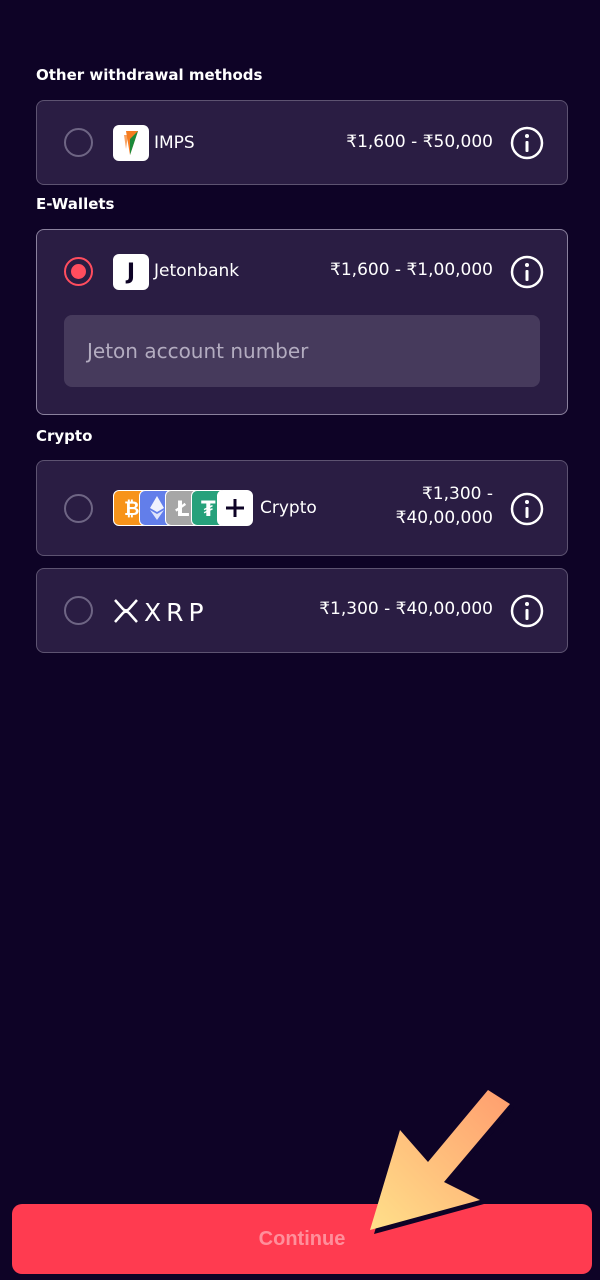 The width and height of the screenshot is (600, 1280). I want to click on svg-text: Ł, so click(182, 508).